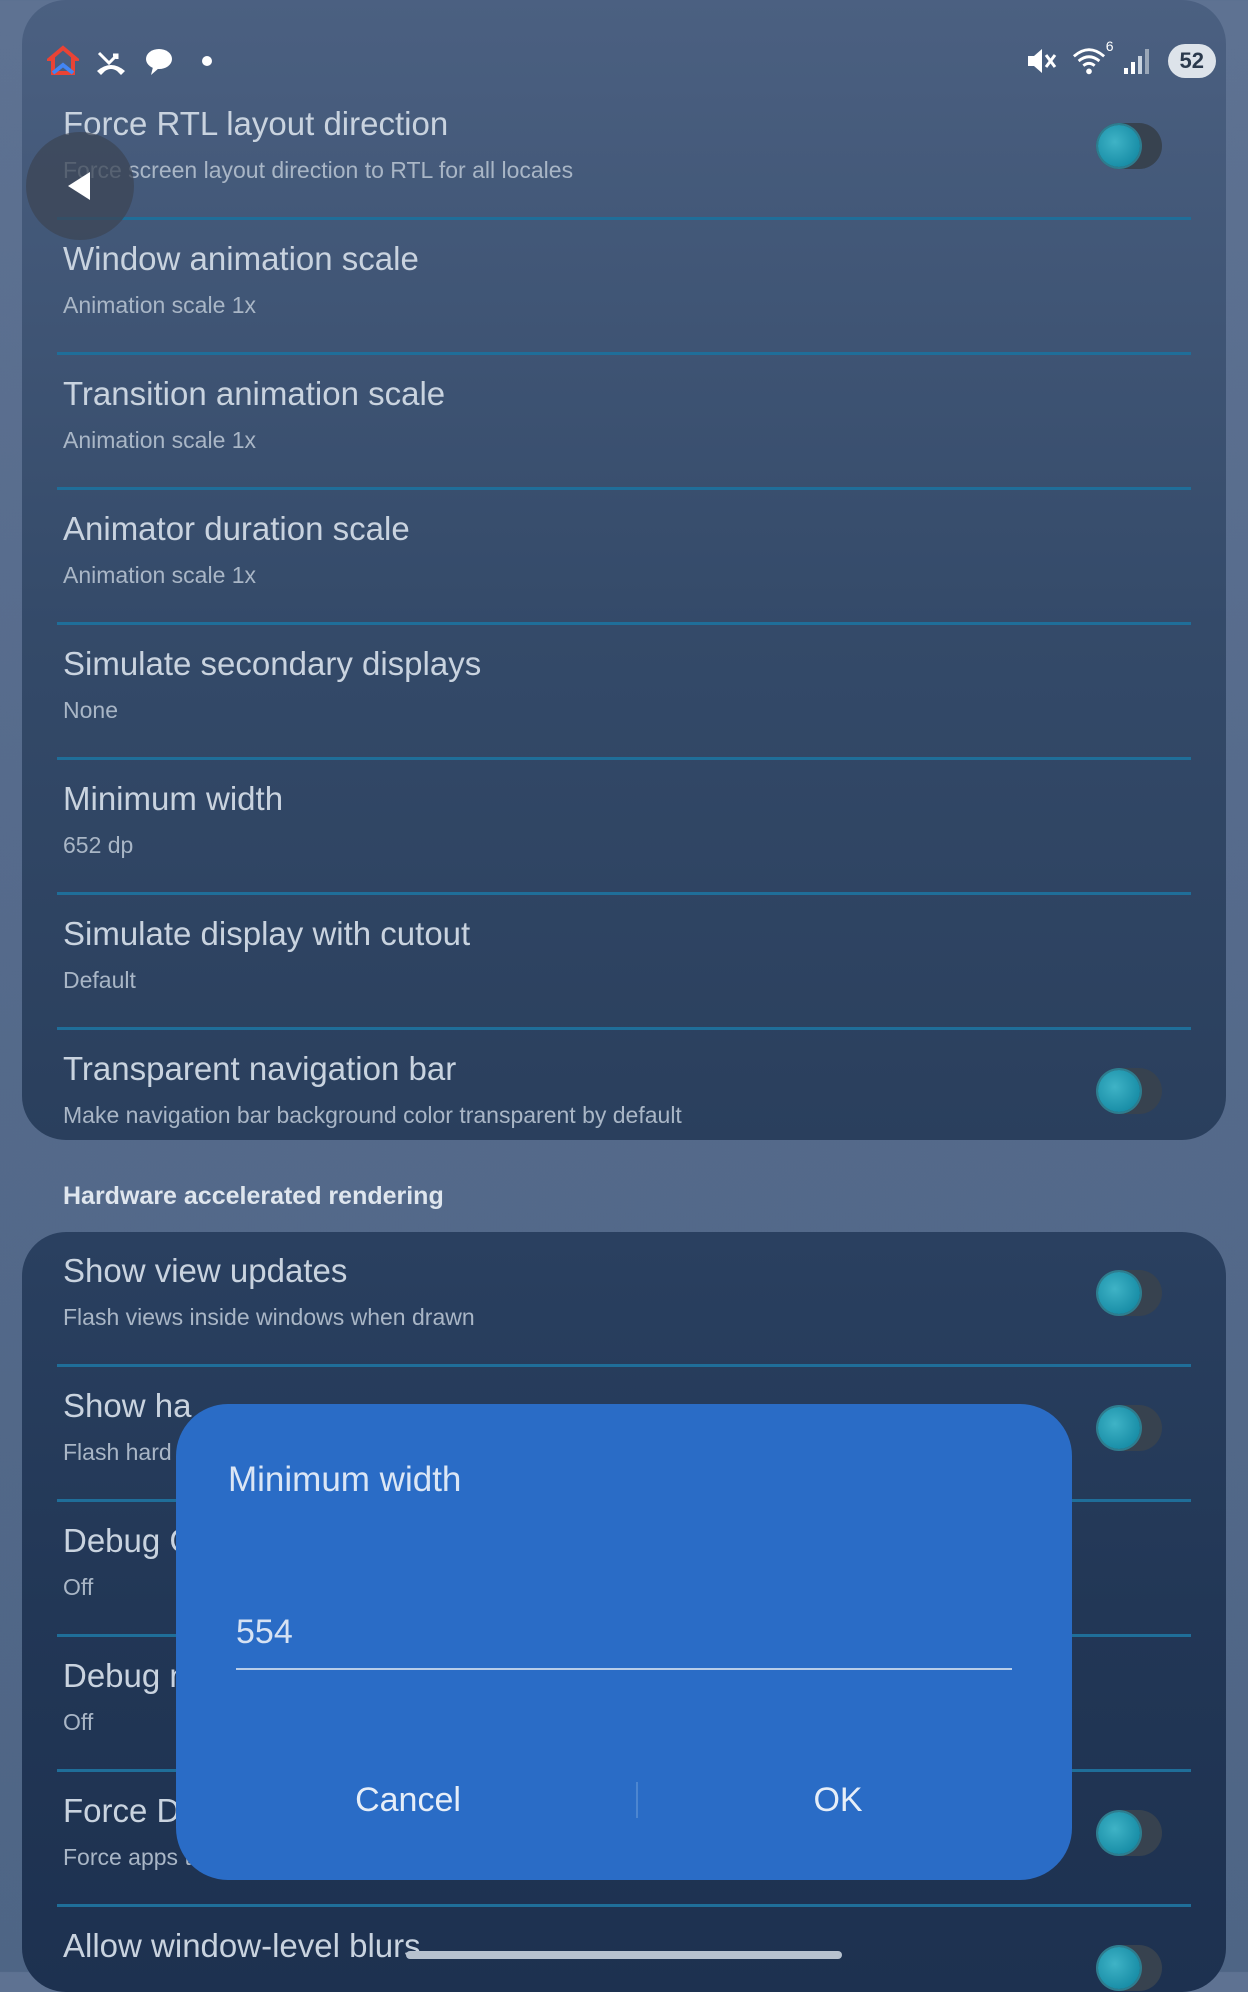  I want to click on minimum-width-input, so click(624, 1632).